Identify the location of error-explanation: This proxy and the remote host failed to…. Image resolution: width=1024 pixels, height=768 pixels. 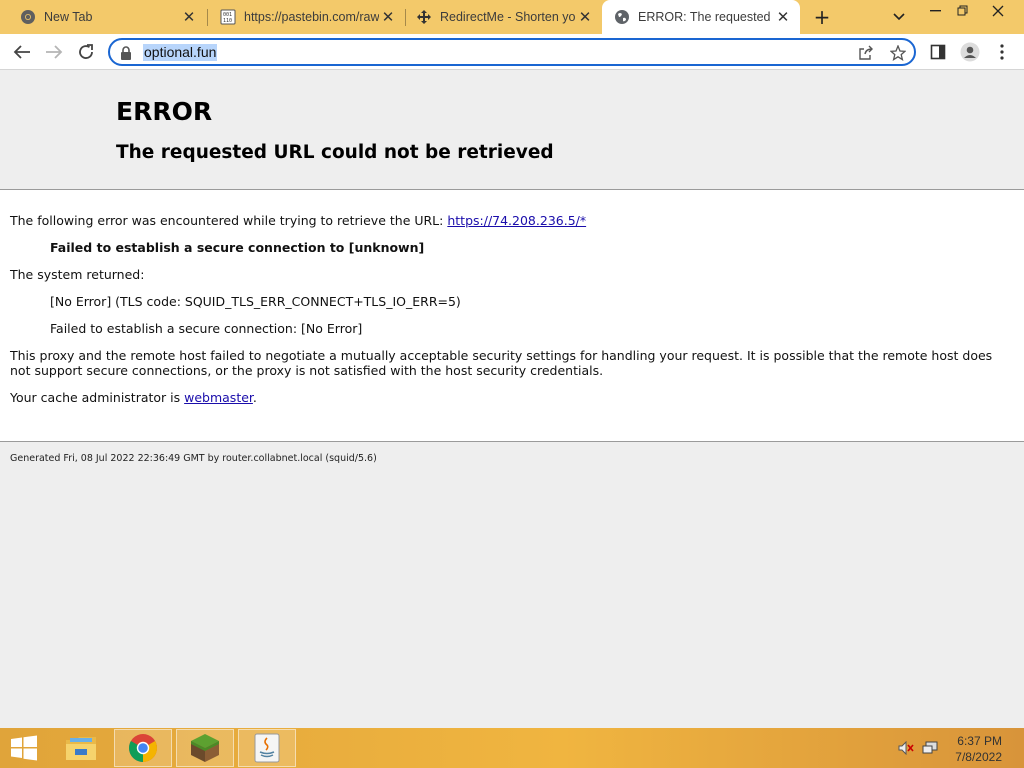
(501, 363).